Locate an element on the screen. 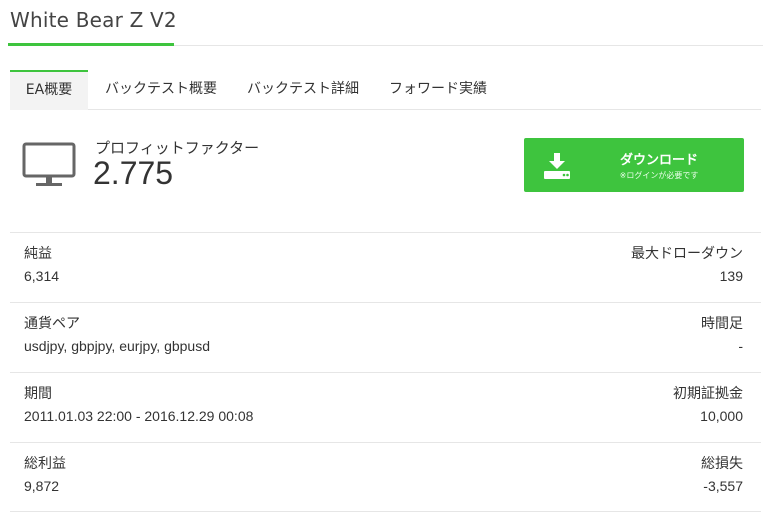 This screenshot has width=771, height=514. page-header: White Bear Z V2 is located at coordinates (385, 23).